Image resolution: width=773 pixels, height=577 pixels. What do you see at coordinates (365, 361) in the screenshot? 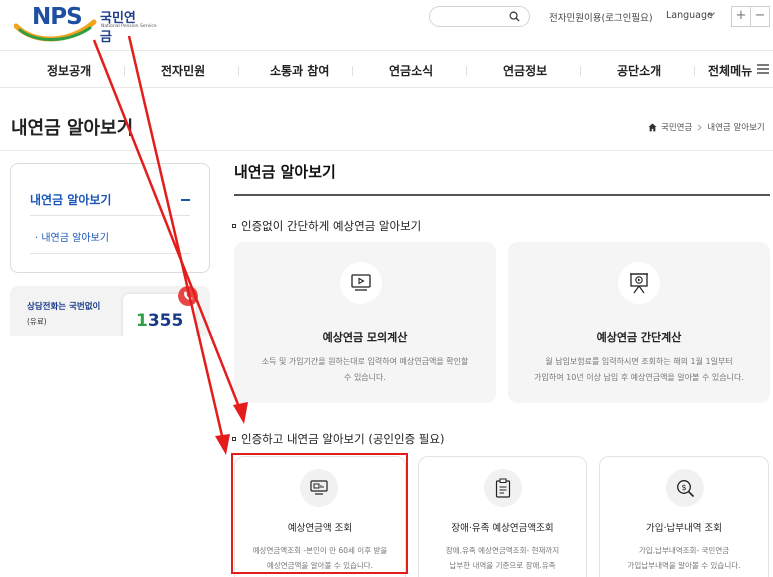
I see `card-description: 소득 및 가입기간을 원하는대로 입력하여 예상연금액을 확인할` at bounding box center [365, 361].